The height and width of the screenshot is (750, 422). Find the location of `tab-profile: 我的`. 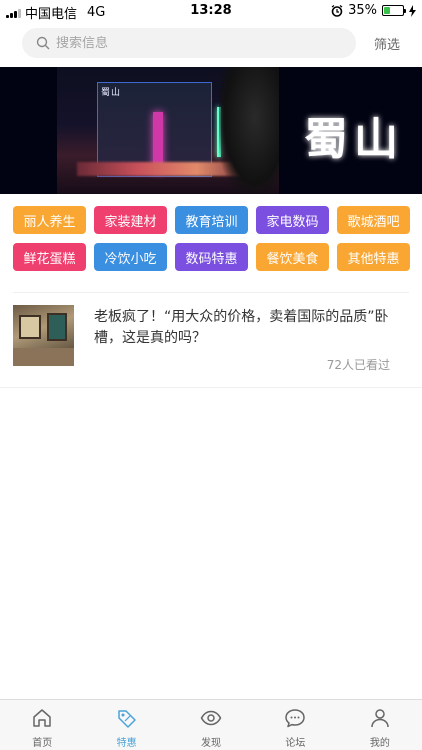

tab-profile: 我的 is located at coordinates (380, 725).